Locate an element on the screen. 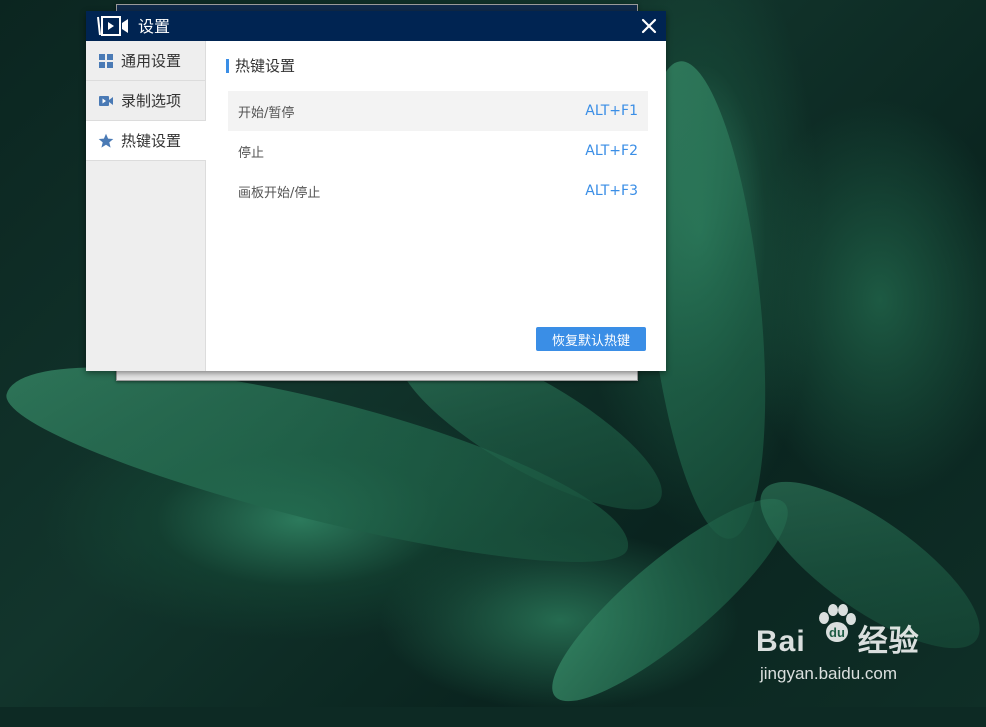 This screenshot has height=727, width=986. baidu-jingyan-watermark: Bai 经验 du jingyan.baidu.com is located at coordinates (861, 647).